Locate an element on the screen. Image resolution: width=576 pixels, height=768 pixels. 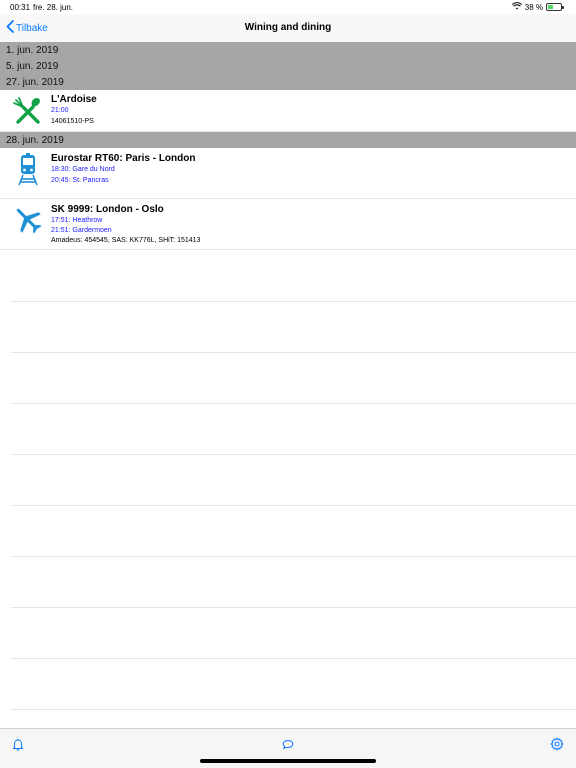
section-header-28-jun: 28. jun. 2019 is located at coordinates (288, 140).